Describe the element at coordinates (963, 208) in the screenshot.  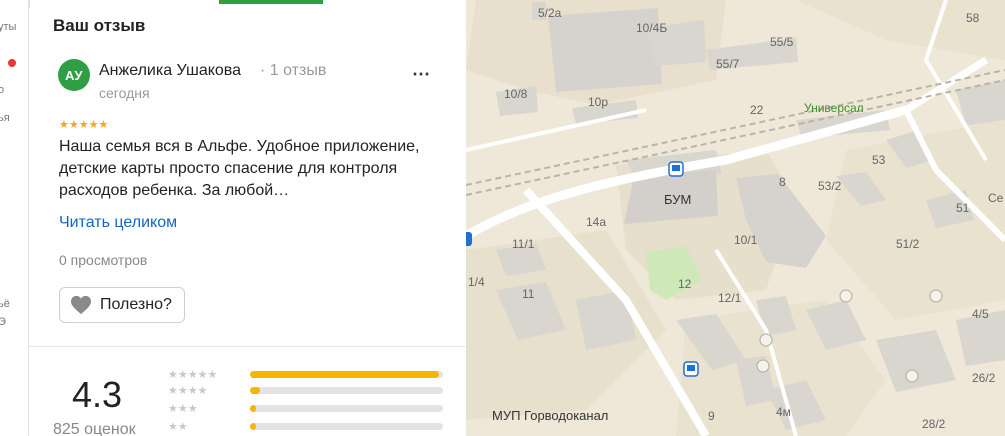
I see `map-label: 51` at that location.